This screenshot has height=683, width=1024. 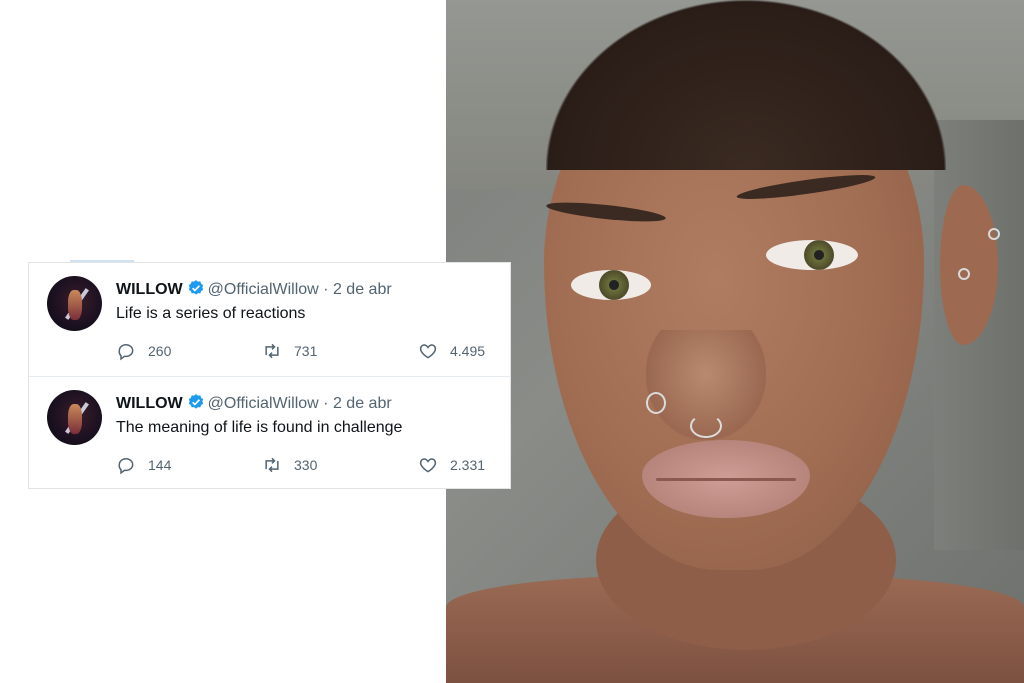 I want to click on like-button: 4.495, so click(x=451, y=351).